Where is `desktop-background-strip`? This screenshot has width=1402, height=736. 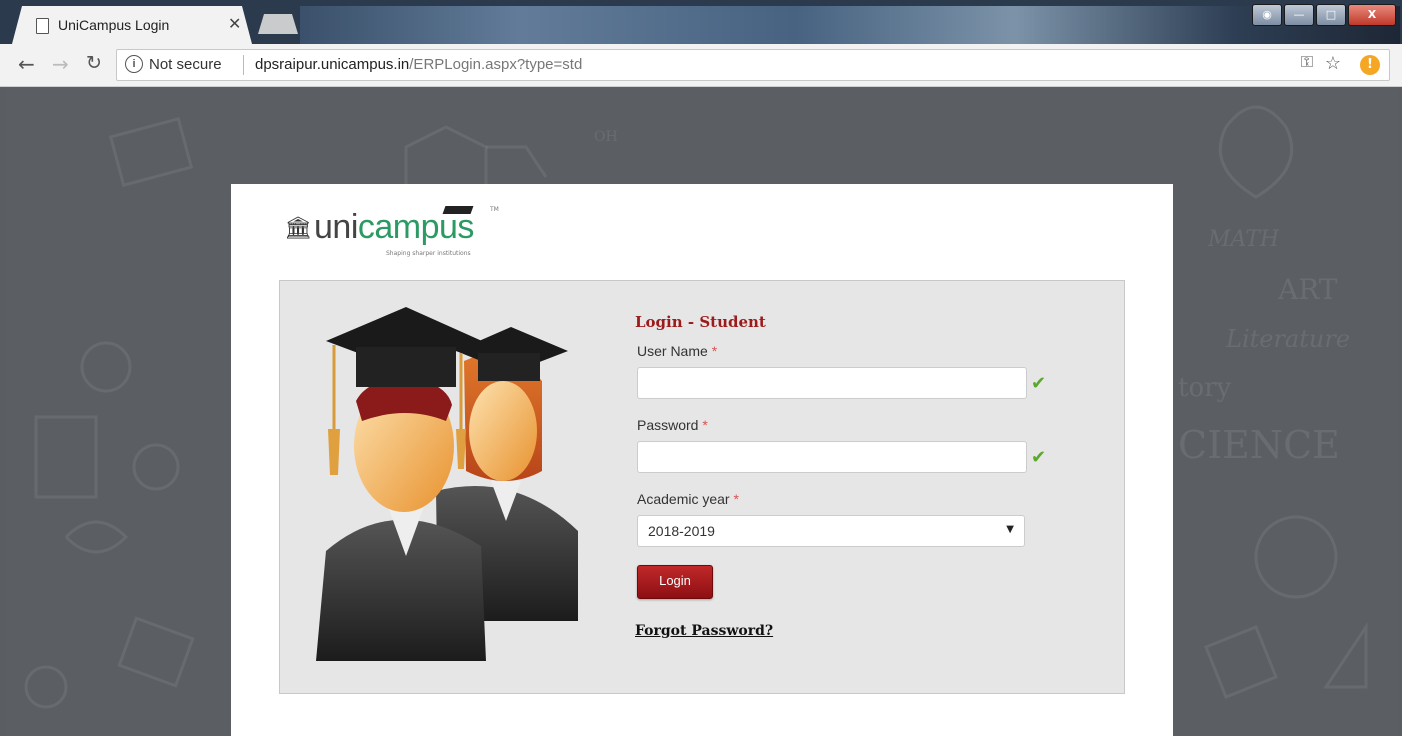 desktop-background-strip is located at coordinates (850, 25).